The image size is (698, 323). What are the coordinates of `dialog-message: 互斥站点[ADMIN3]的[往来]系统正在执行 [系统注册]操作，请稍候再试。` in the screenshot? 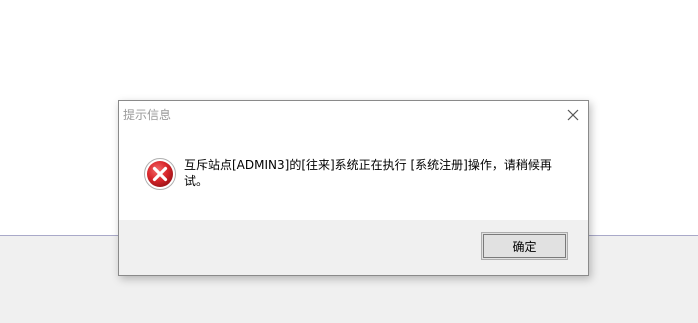 It's located at (368, 173).